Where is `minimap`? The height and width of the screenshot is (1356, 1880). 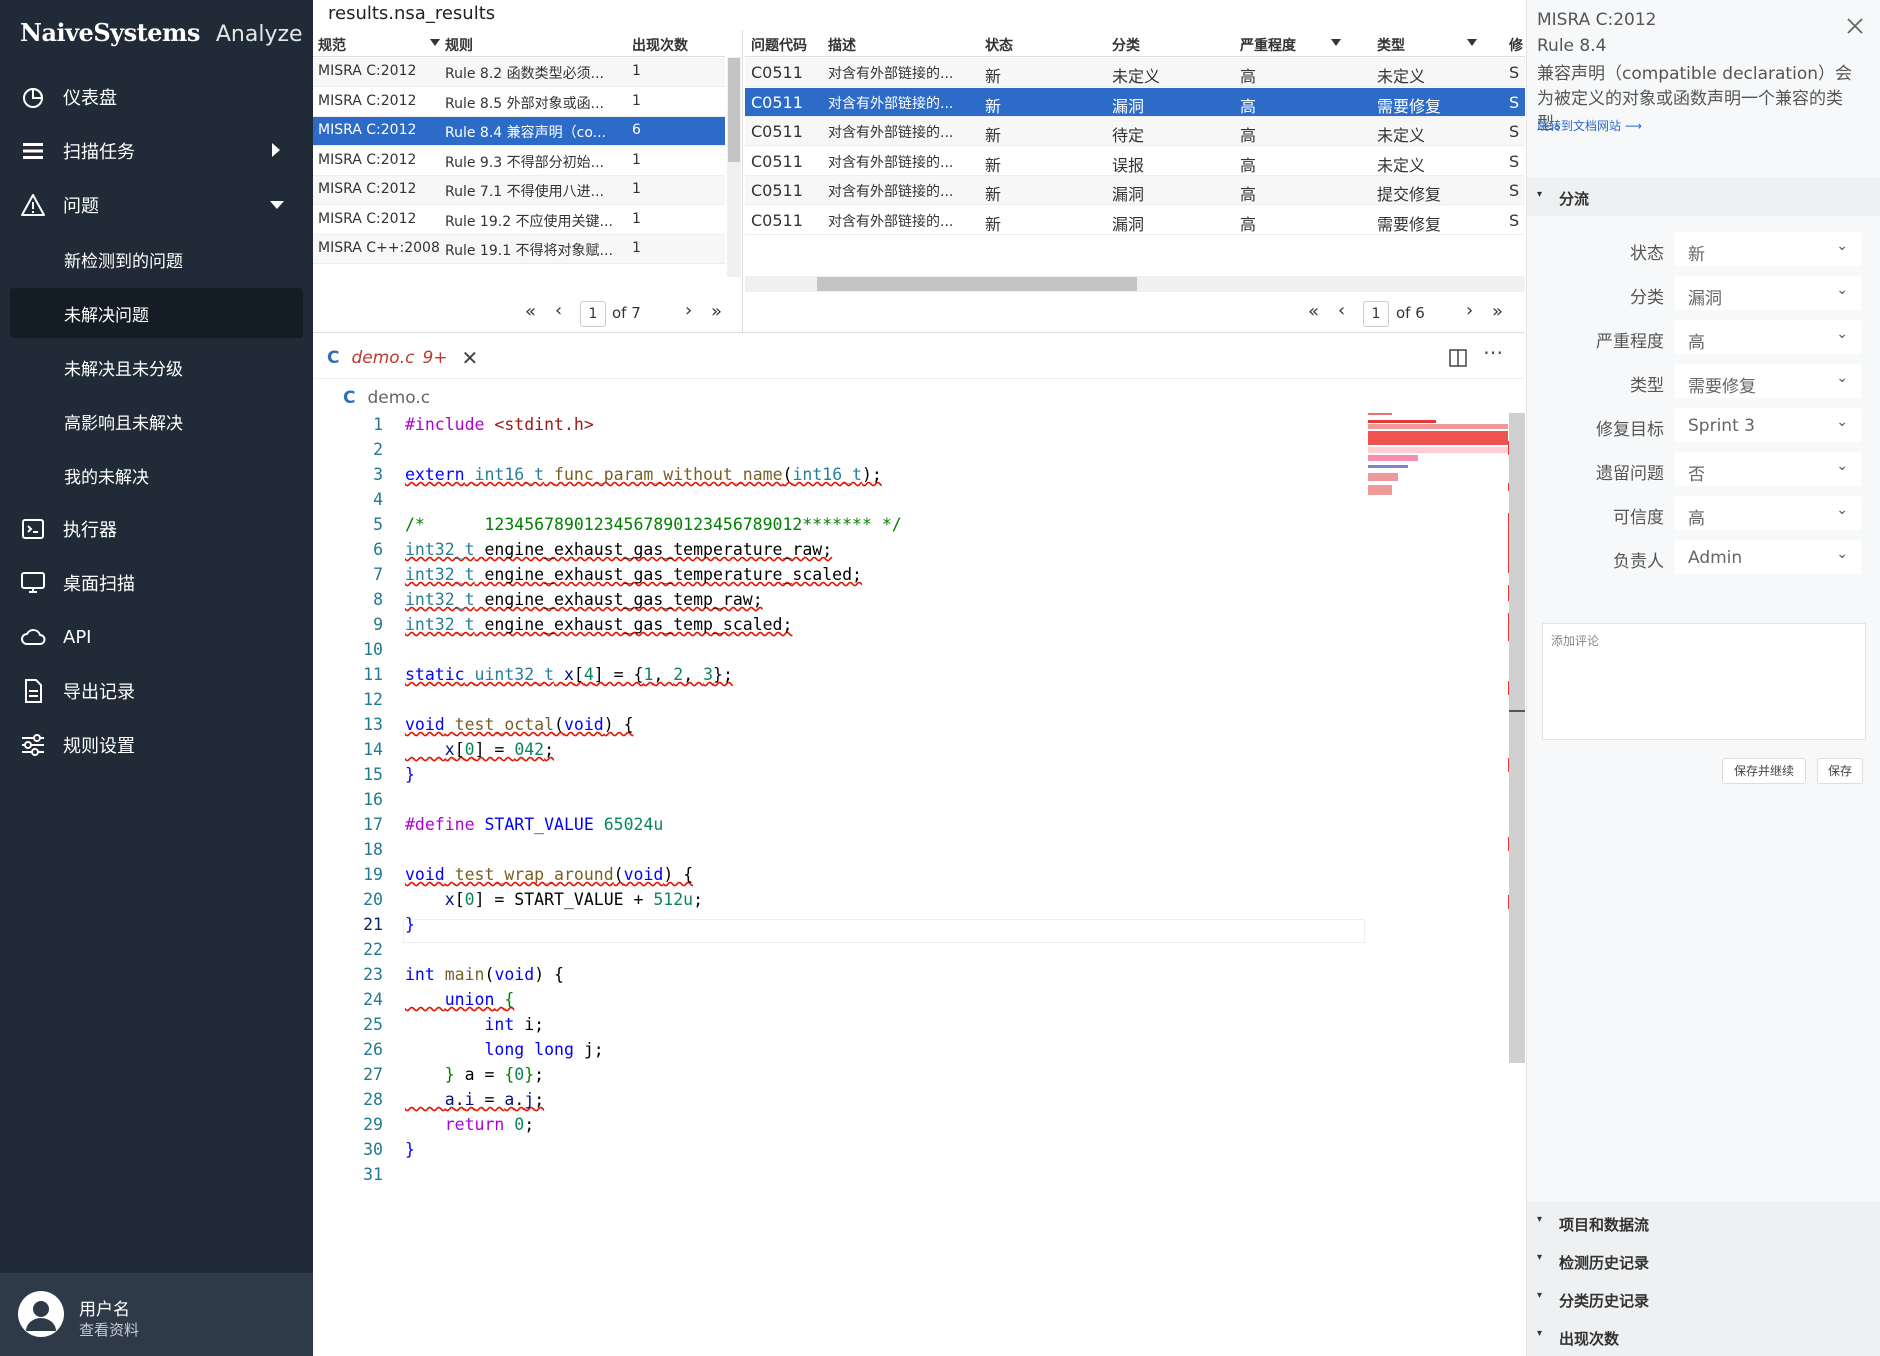
minimap is located at coordinates (1438, 458).